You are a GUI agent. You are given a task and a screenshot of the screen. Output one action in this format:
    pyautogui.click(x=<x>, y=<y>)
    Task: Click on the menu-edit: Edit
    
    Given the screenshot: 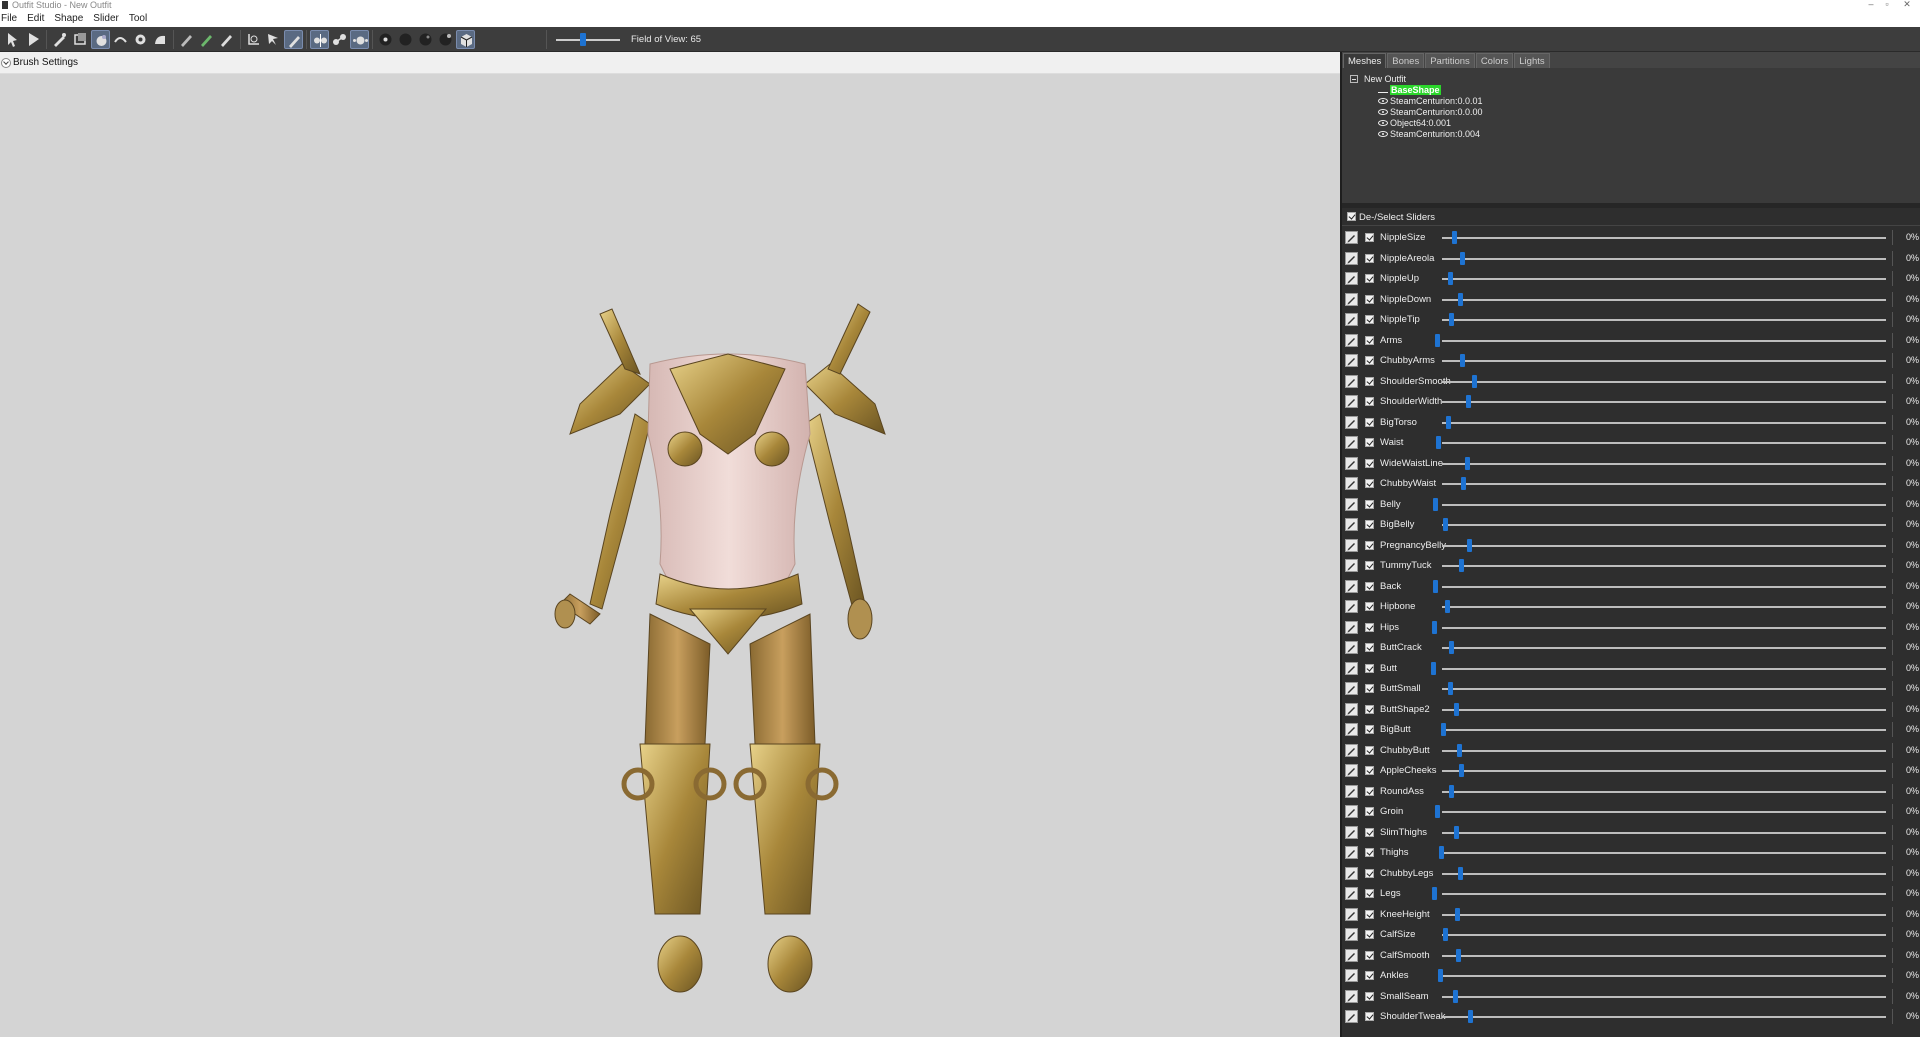 What is the action you would take?
    pyautogui.click(x=35, y=18)
    